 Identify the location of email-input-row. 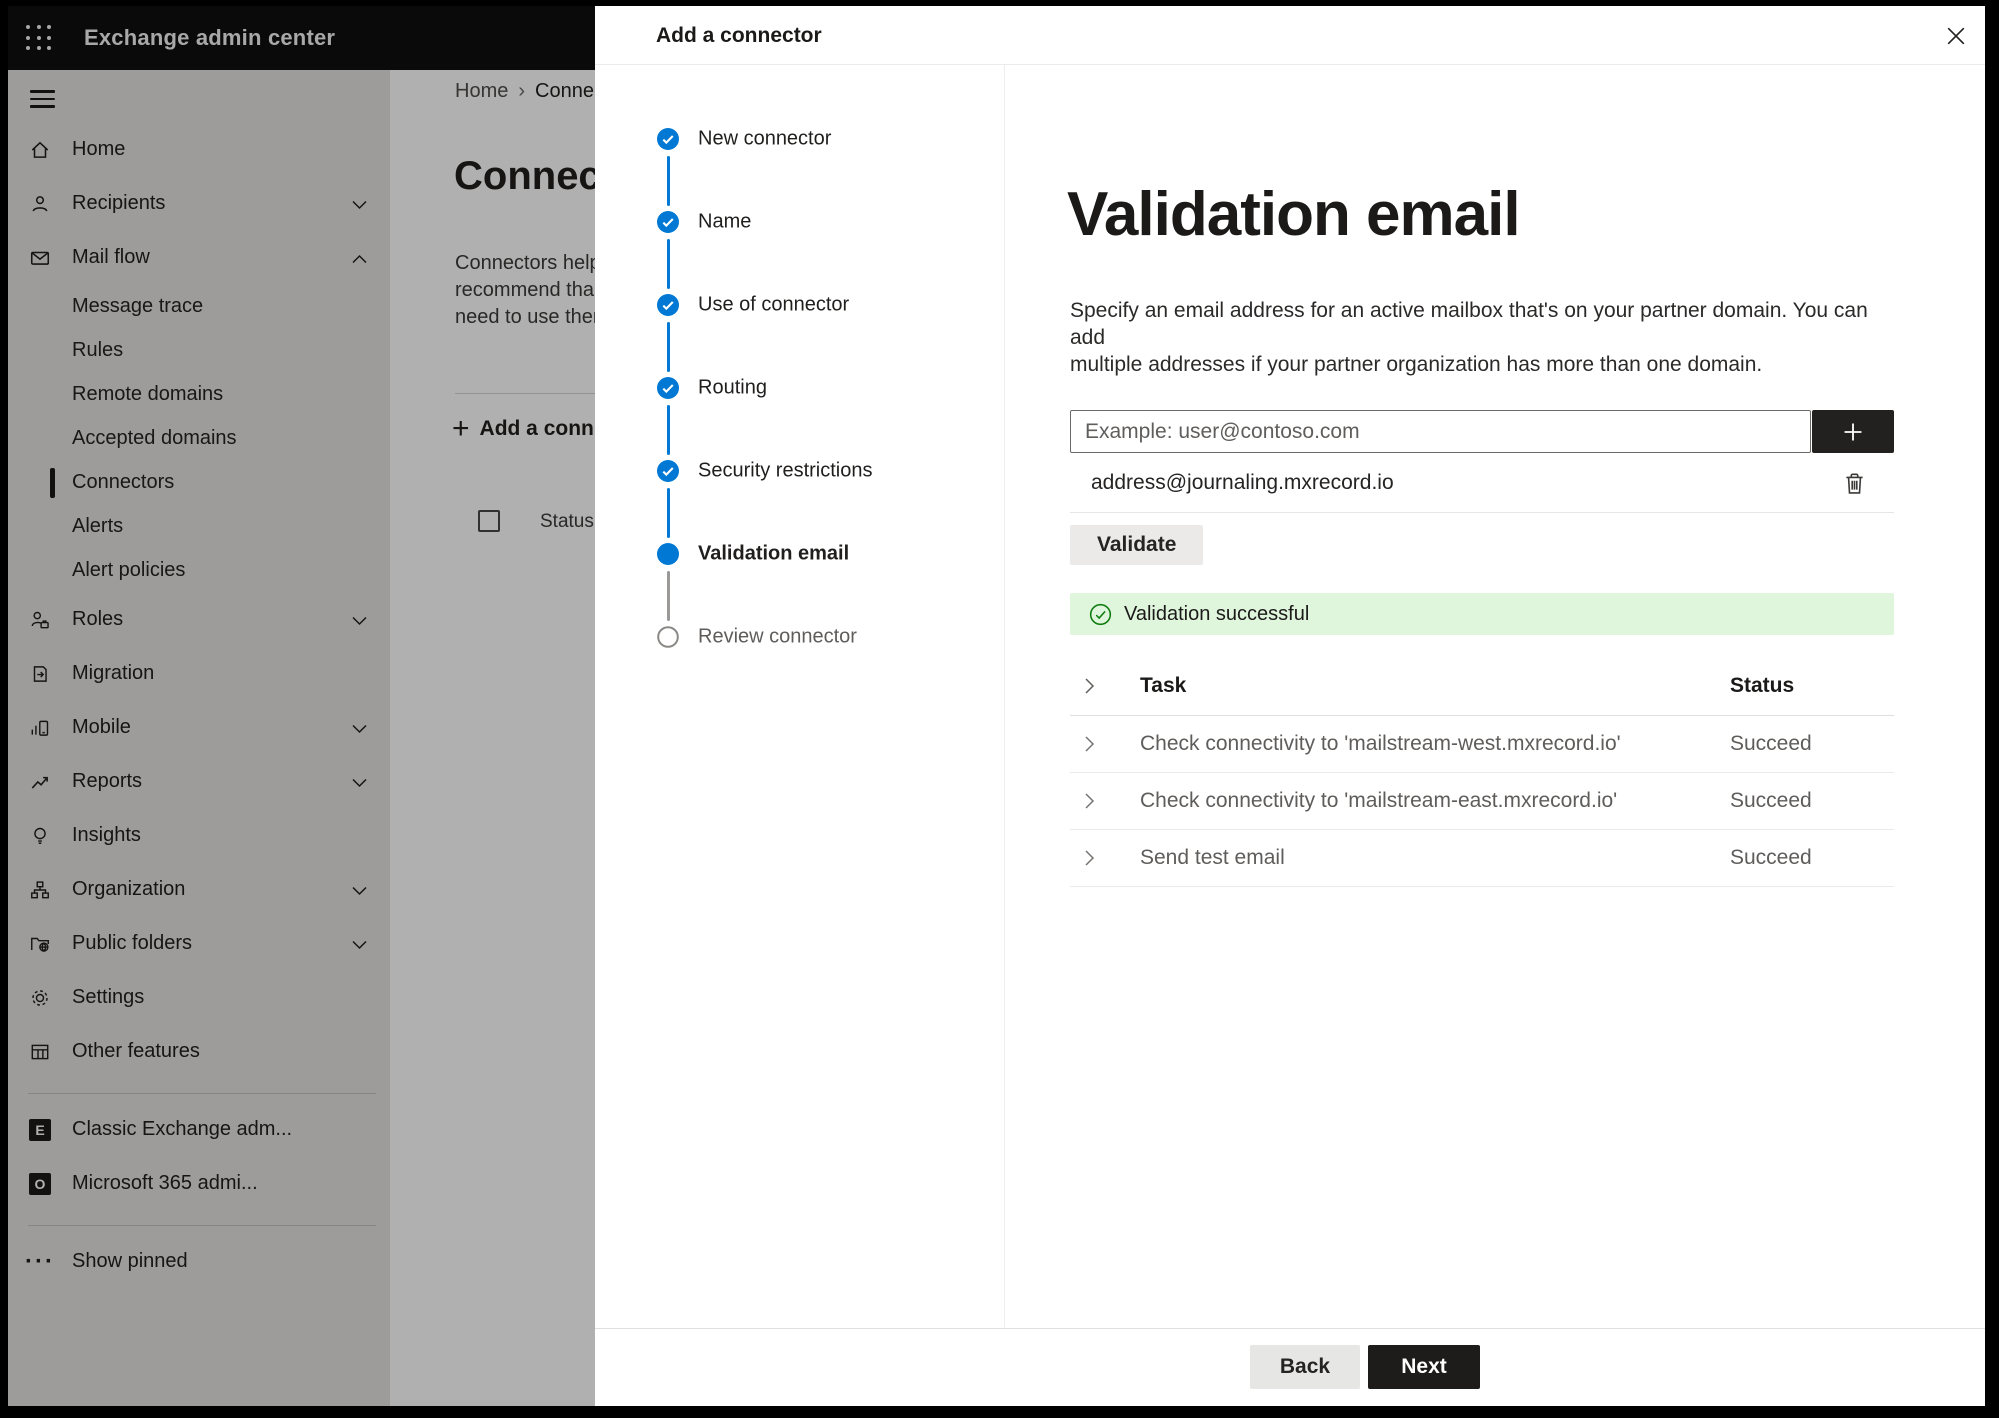
(1482, 431).